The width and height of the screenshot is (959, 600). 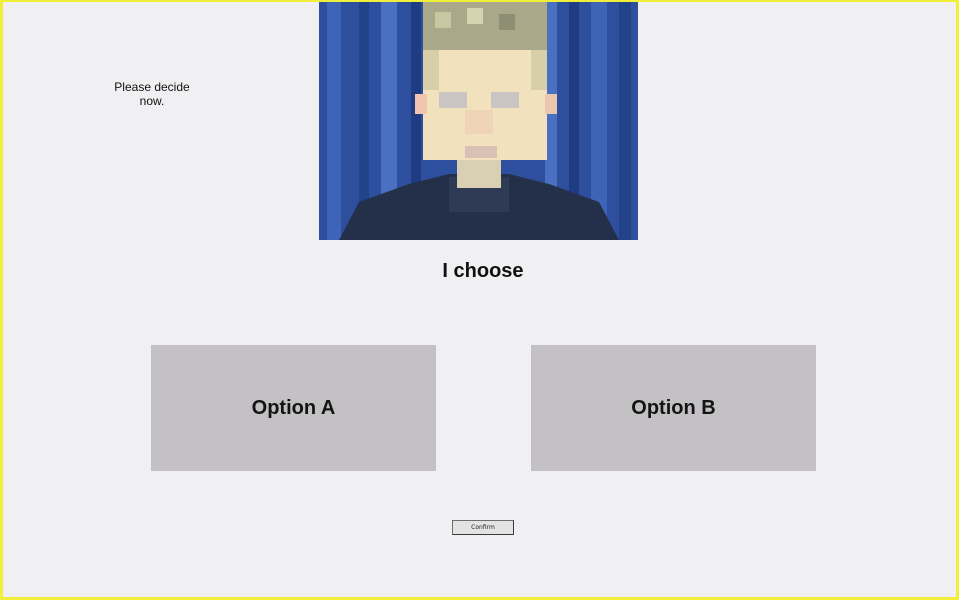 What do you see at coordinates (483, 527) in the screenshot?
I see `confirm-button: Confirm` at bounding box center [483, 527].